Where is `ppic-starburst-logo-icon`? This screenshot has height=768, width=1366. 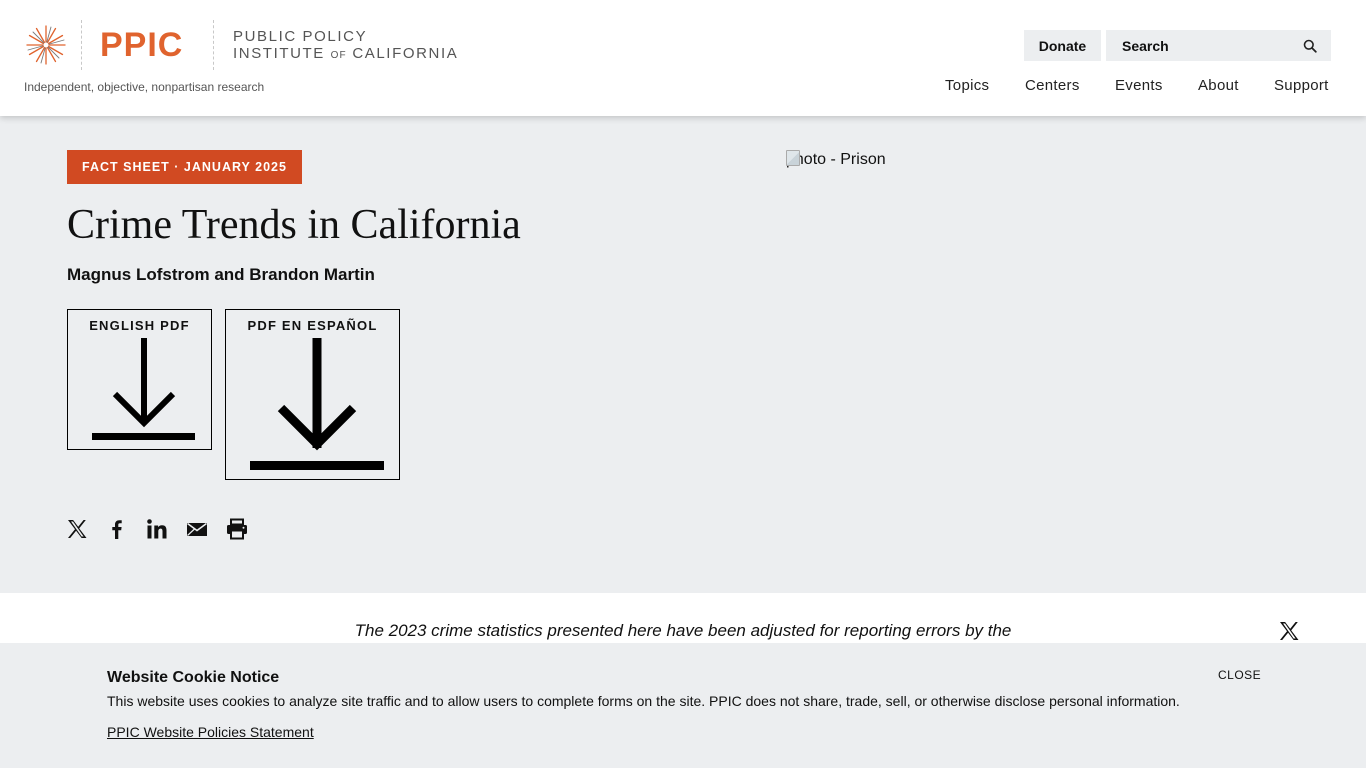 ppic-starburst-logo-icon is located at coordinates (46, 45).